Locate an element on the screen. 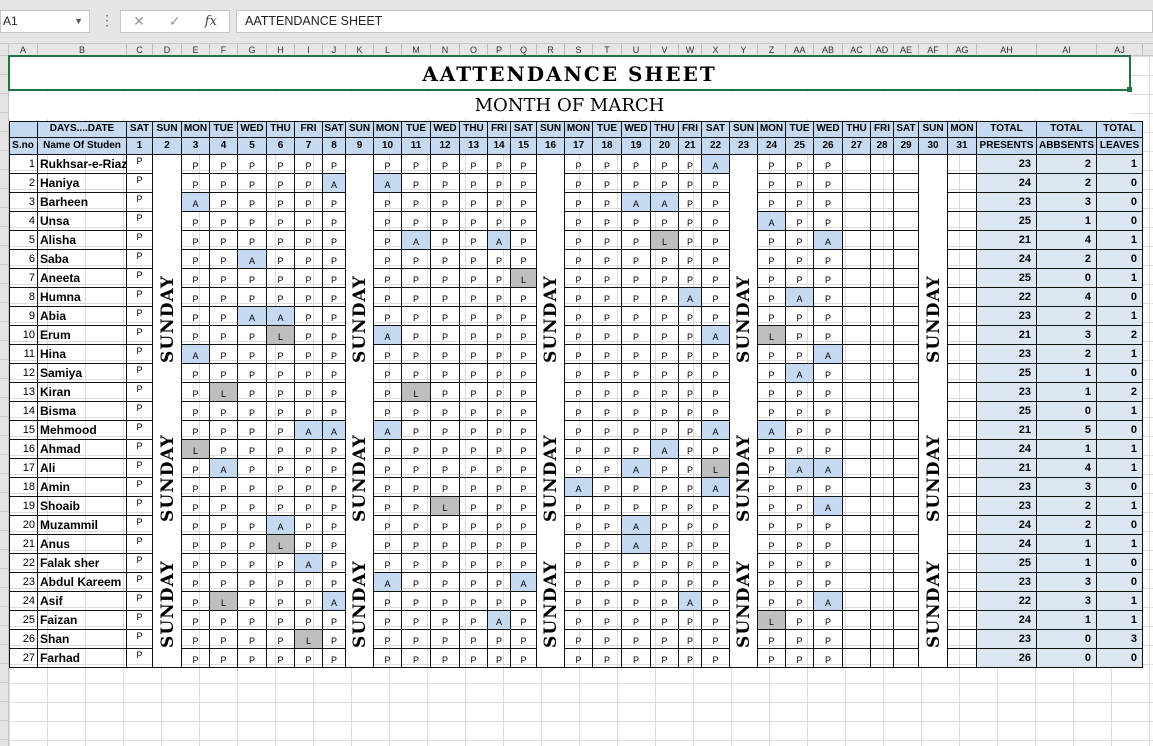  column-header: R is located at coordinates (551, 50).